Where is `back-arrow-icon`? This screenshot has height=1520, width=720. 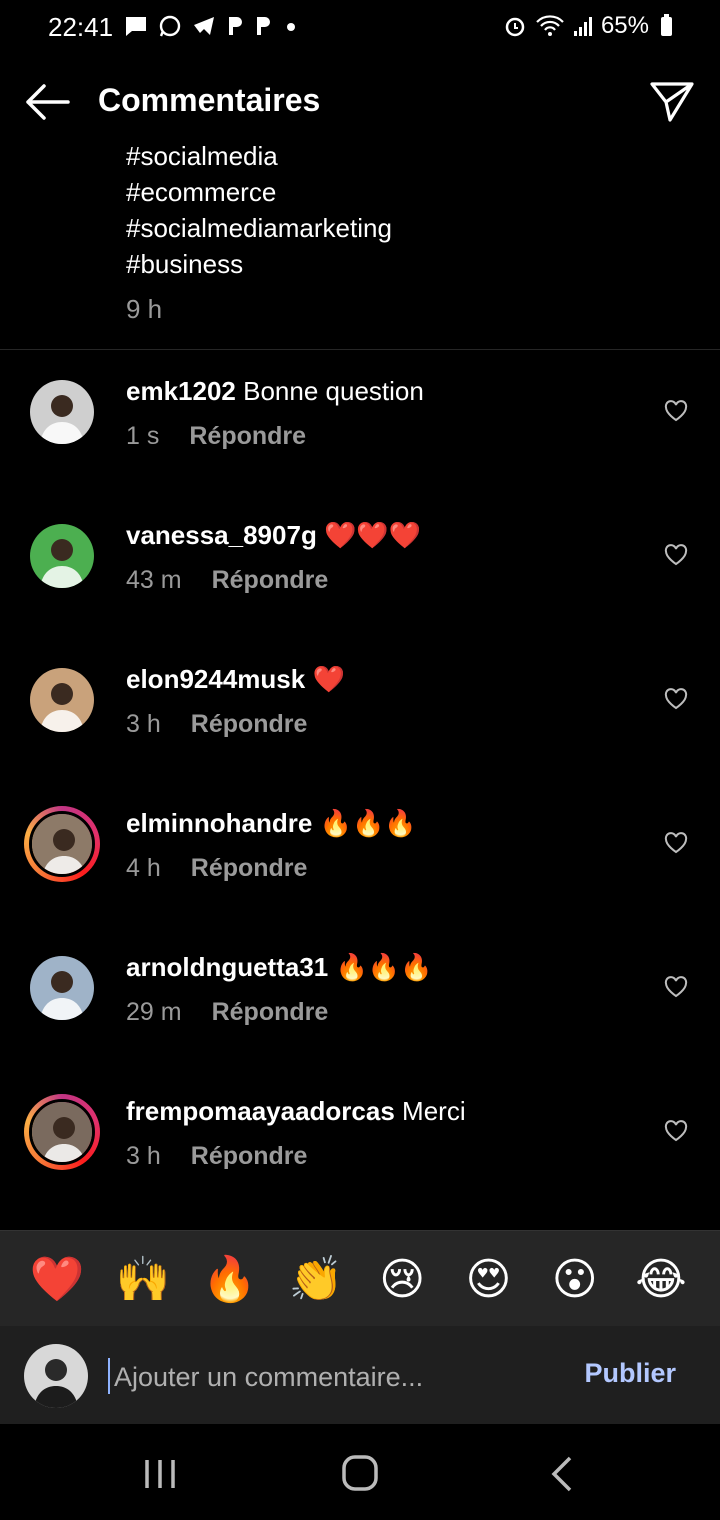
back-arrow-icon is located at coordinates (47, 102).